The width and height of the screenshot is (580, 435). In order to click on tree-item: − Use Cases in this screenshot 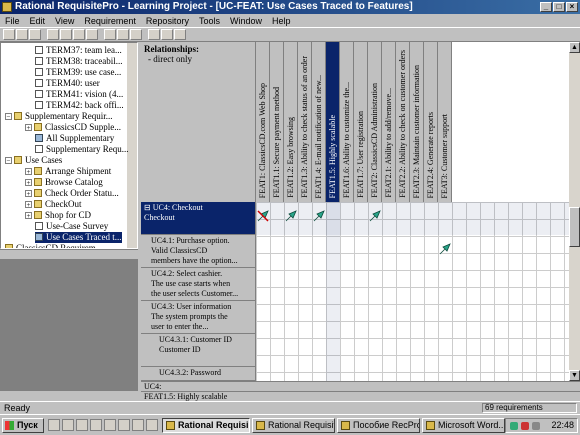, I will do `click(33, 160)`.